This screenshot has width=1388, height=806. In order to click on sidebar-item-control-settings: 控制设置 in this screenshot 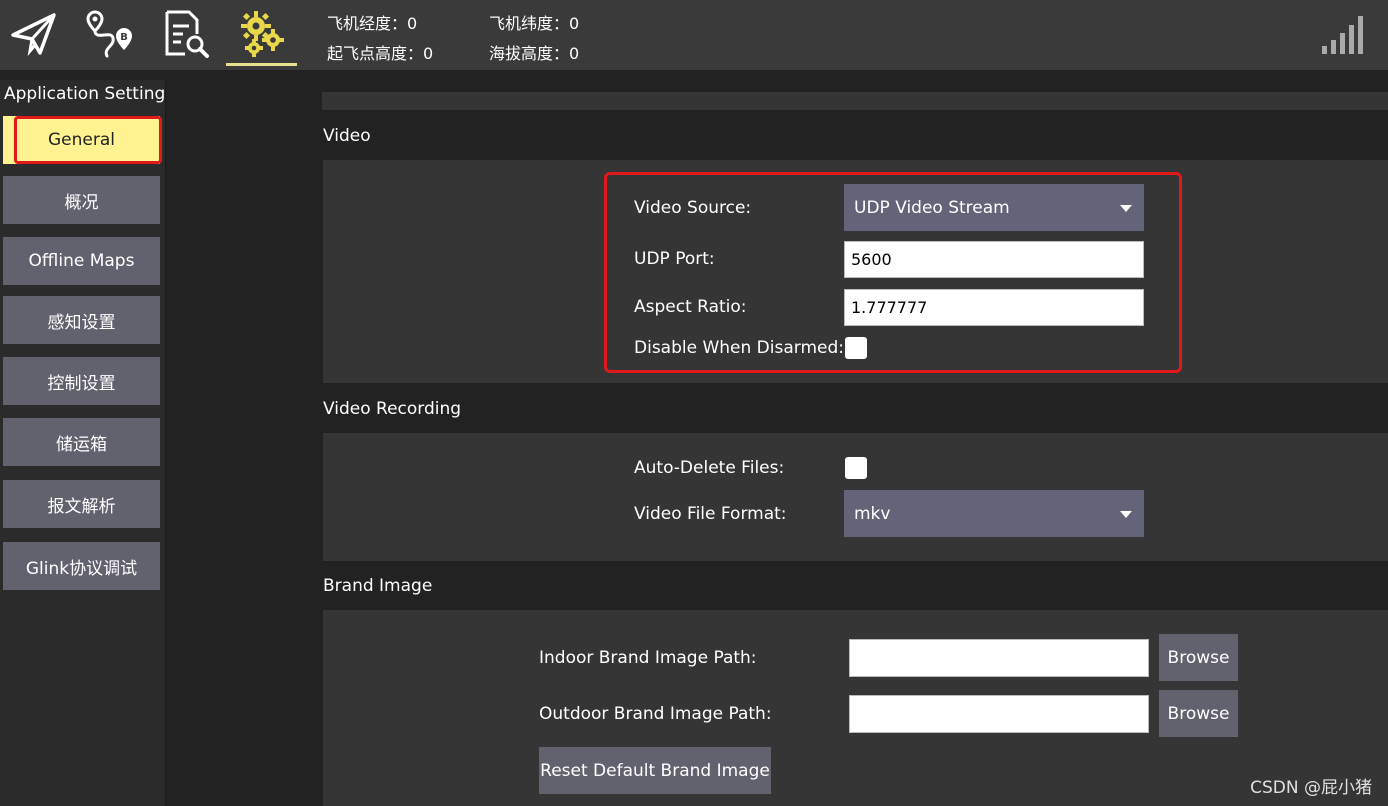, I will do `click(81, 381)`.